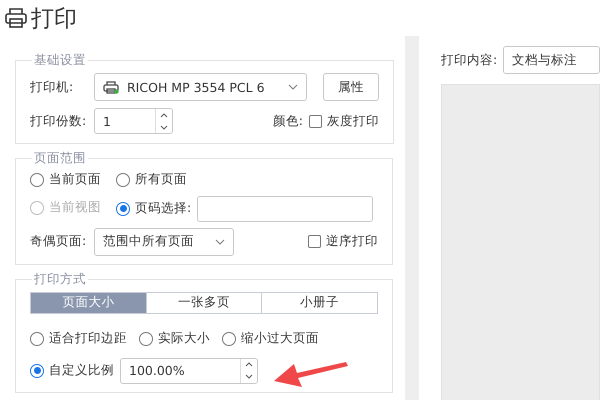 The height and width of the screenshot is (400, 600). I want to click on radio-button: 缩小过大页面, so click(270, 338).